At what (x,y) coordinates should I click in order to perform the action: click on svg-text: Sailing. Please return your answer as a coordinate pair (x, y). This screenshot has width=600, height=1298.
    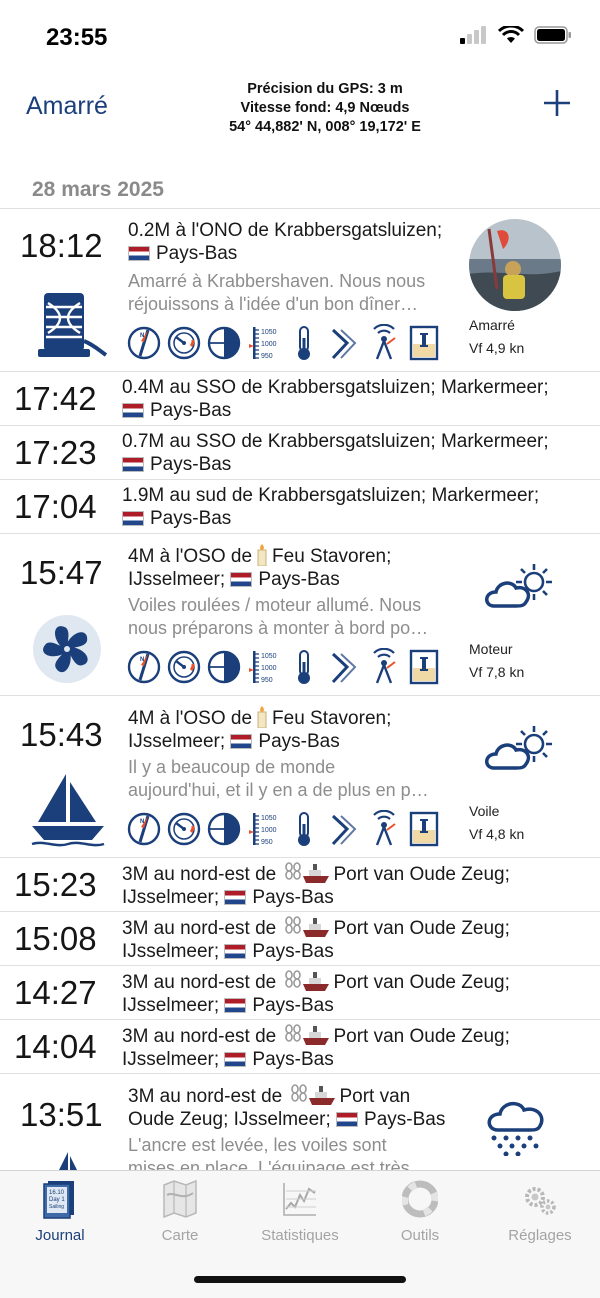
    Looking at the image, I should click on (56, 1207).